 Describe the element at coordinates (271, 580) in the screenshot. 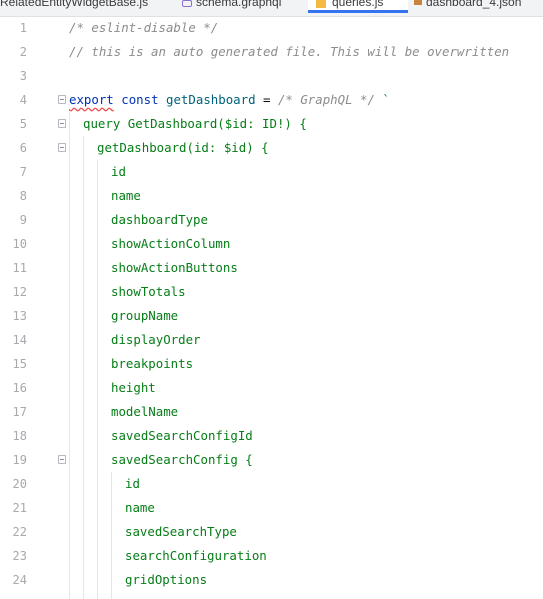

I see `code-line: 24 gridOptions` at that location.